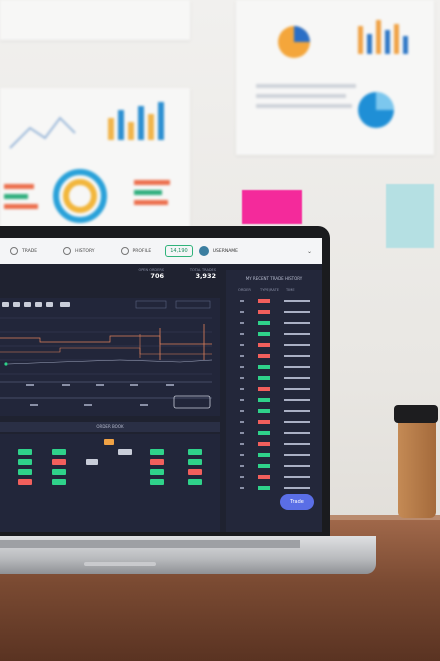 Image resolution: width=440 pixels, height=661 pixels. Describe the element at coordinates (85, 251) in the screenshot. I see `nav-history-label: HISTORY` at that location.